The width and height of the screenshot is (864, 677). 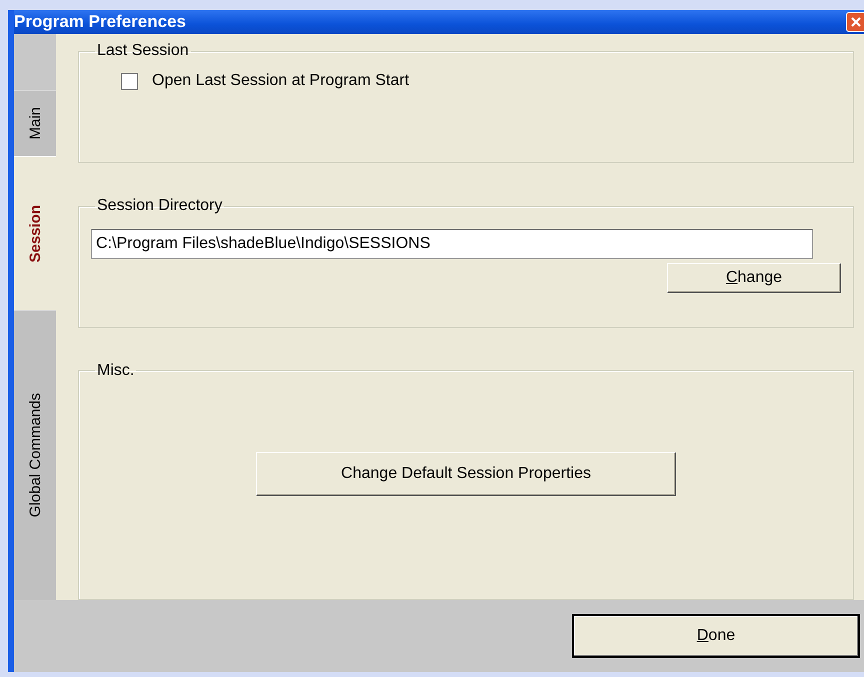 What do you see at coordinates (35, 455) in the screenshot?
I see `tab: Global Commands` at bounding box center [35, 455].